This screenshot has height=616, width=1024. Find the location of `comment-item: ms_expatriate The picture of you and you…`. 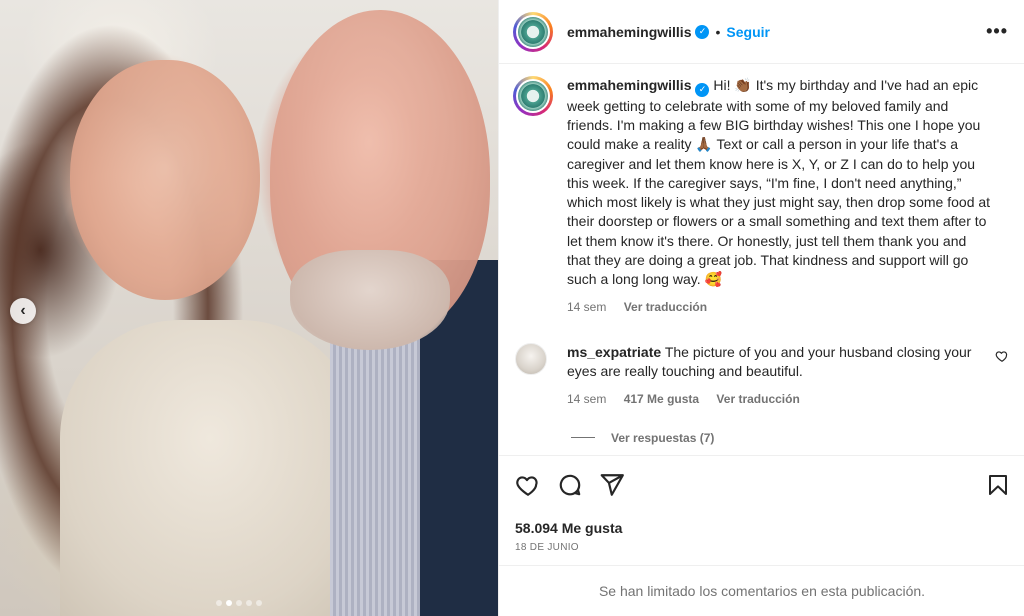

comment-item: ms_expatriate The picture of you and you… is located at coordinates (761, 375).